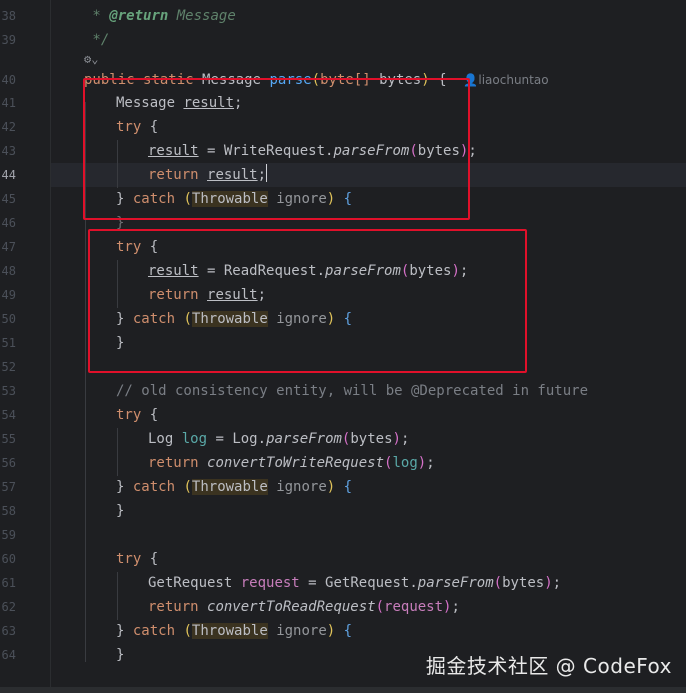  Describe the element at coordinates (8, 175) in the screenshot. I see `line-number-current: 44` at that location.